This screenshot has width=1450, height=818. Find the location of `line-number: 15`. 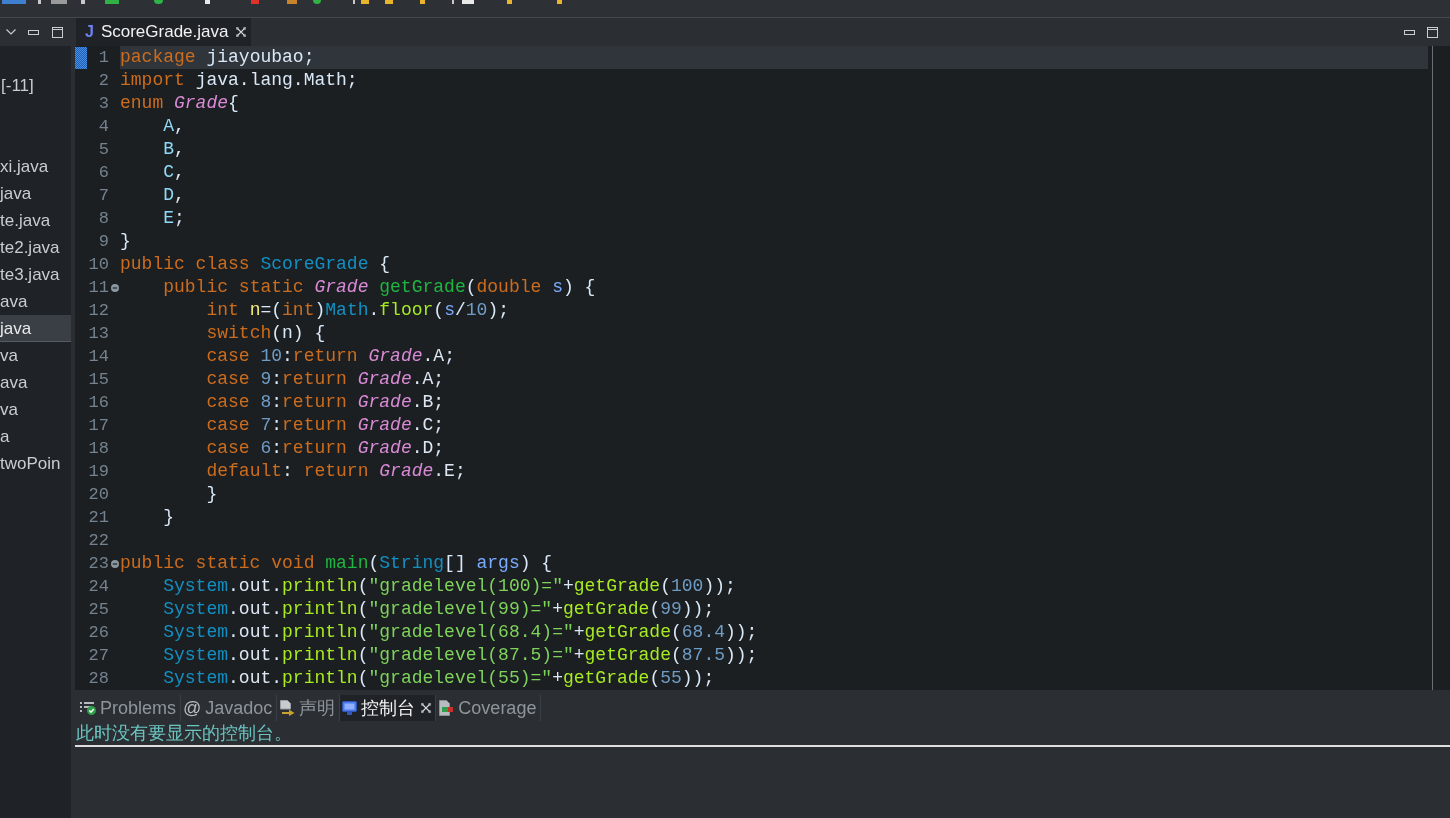

line-number: 15 is located at coordinates (98, 379).